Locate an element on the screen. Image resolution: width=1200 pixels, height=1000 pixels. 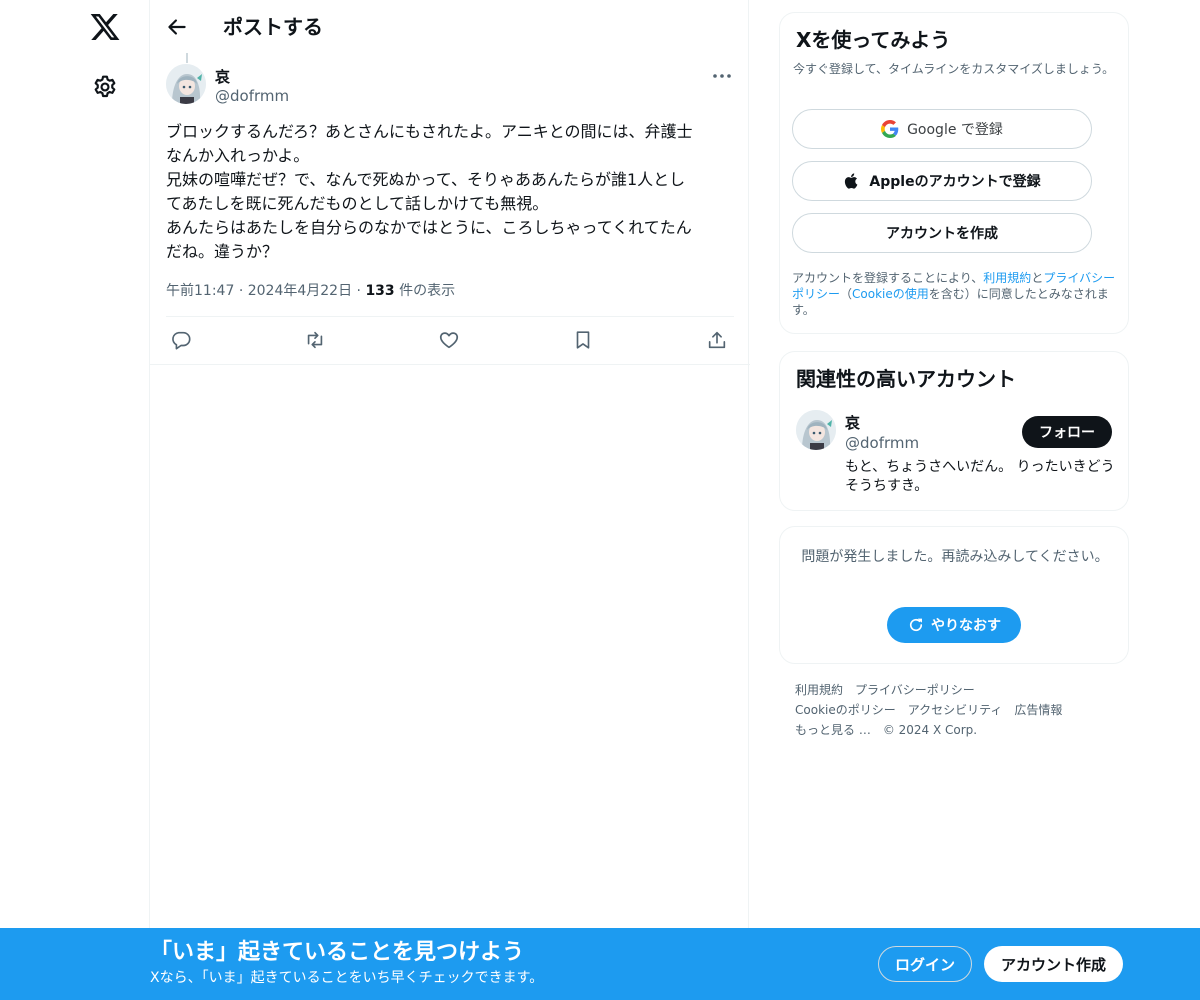
thread-connector is located at coordinates (187, 58).